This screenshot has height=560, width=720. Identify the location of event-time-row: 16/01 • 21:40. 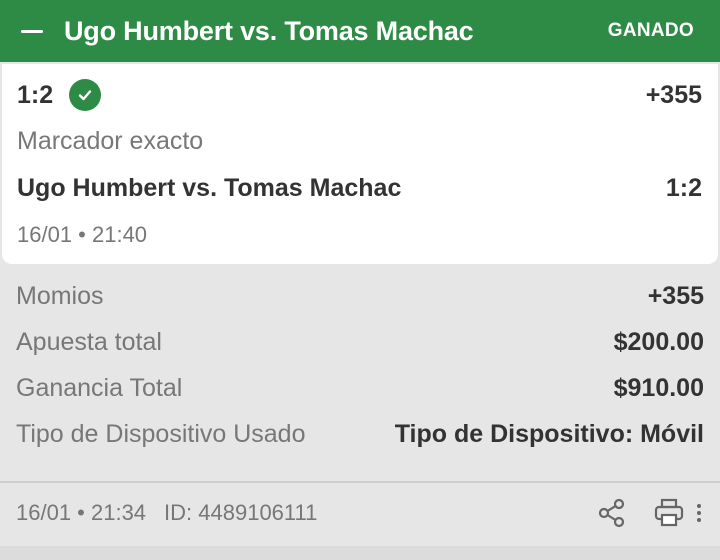
(359, 235).